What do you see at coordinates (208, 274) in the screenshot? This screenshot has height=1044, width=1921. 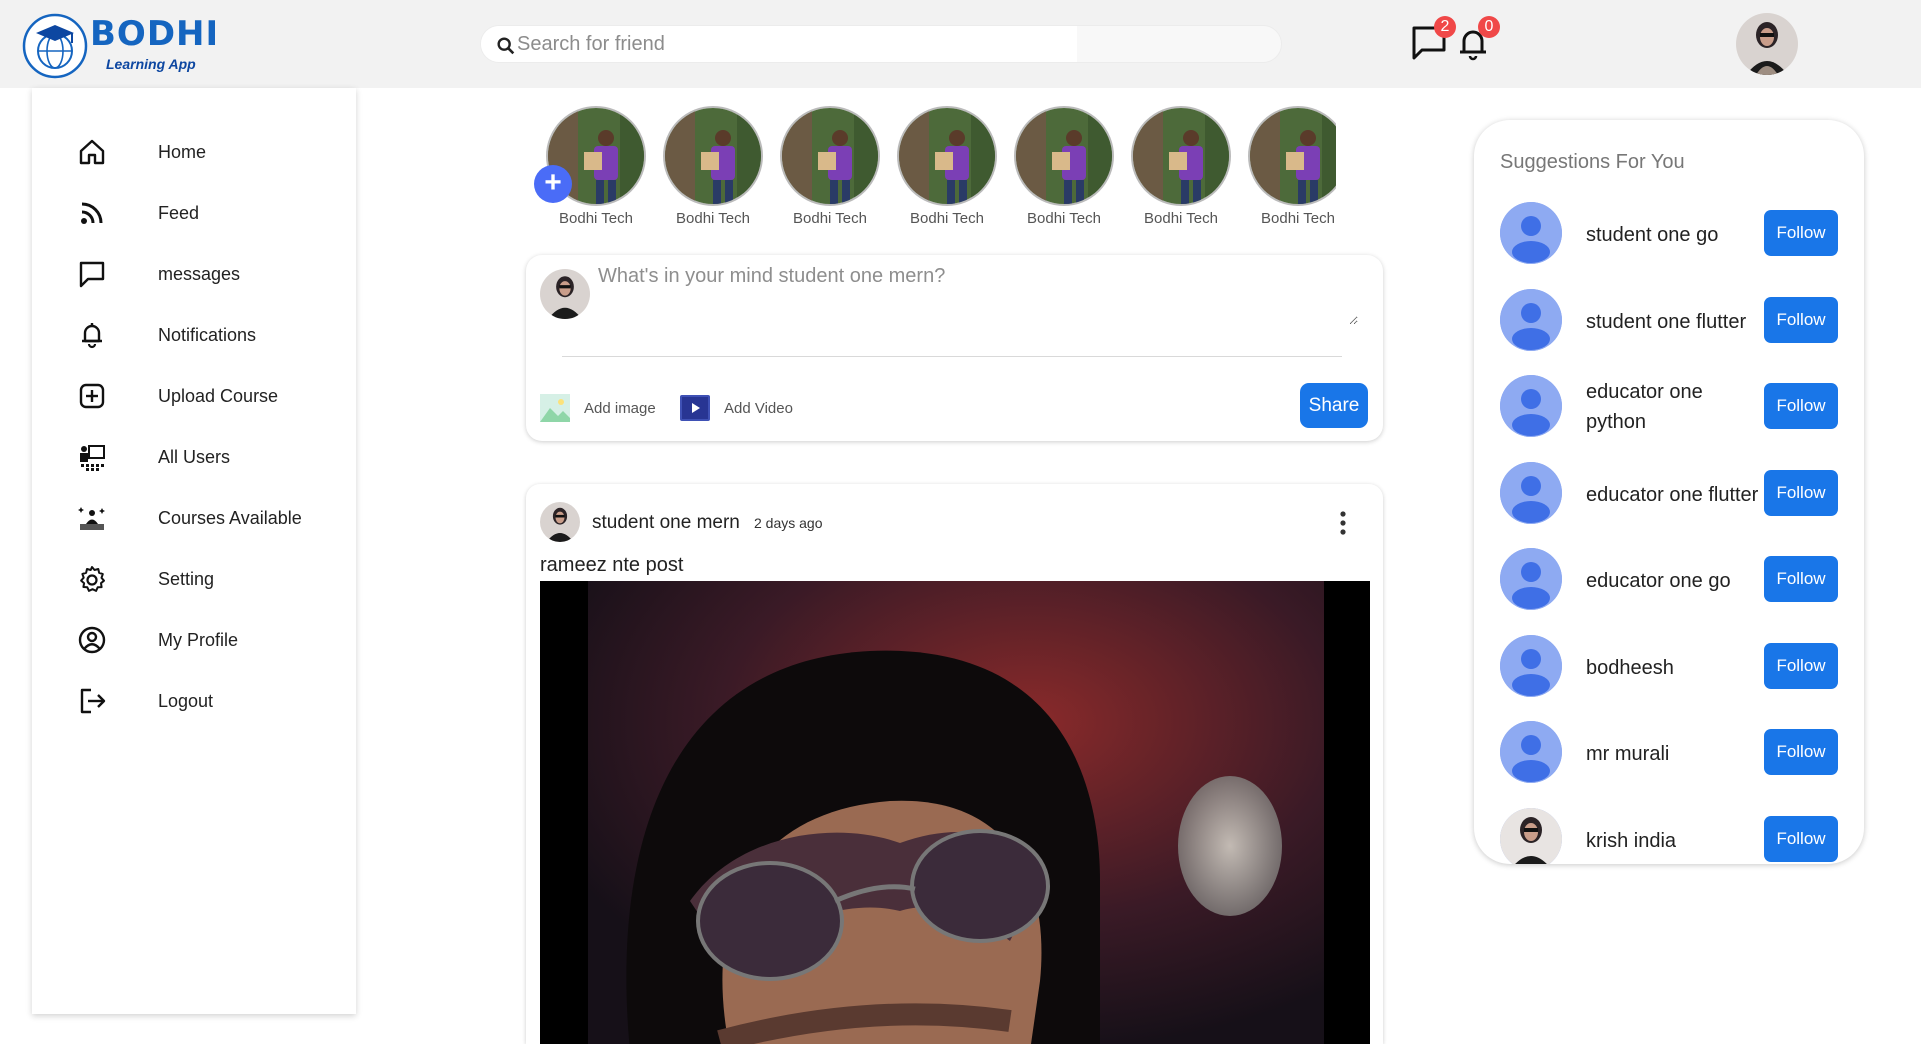 I see `sidebar-item-messages: messages` at bounding box center [208, 274].